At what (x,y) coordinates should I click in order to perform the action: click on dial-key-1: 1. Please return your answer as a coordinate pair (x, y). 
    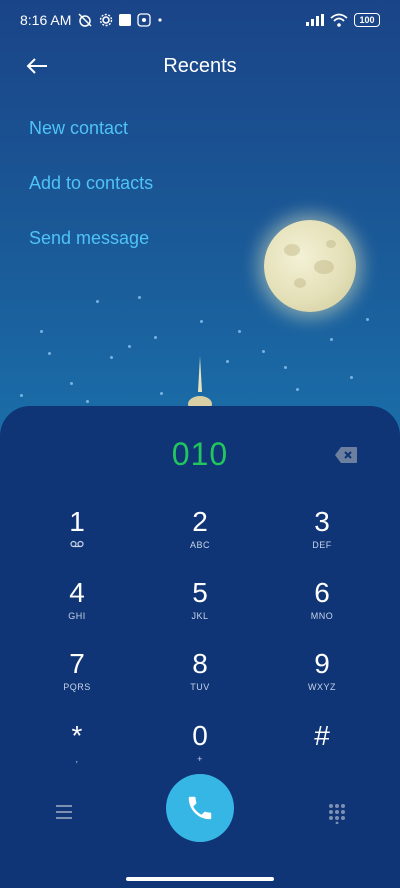
    Looking at the image, I should click on (77, 537).